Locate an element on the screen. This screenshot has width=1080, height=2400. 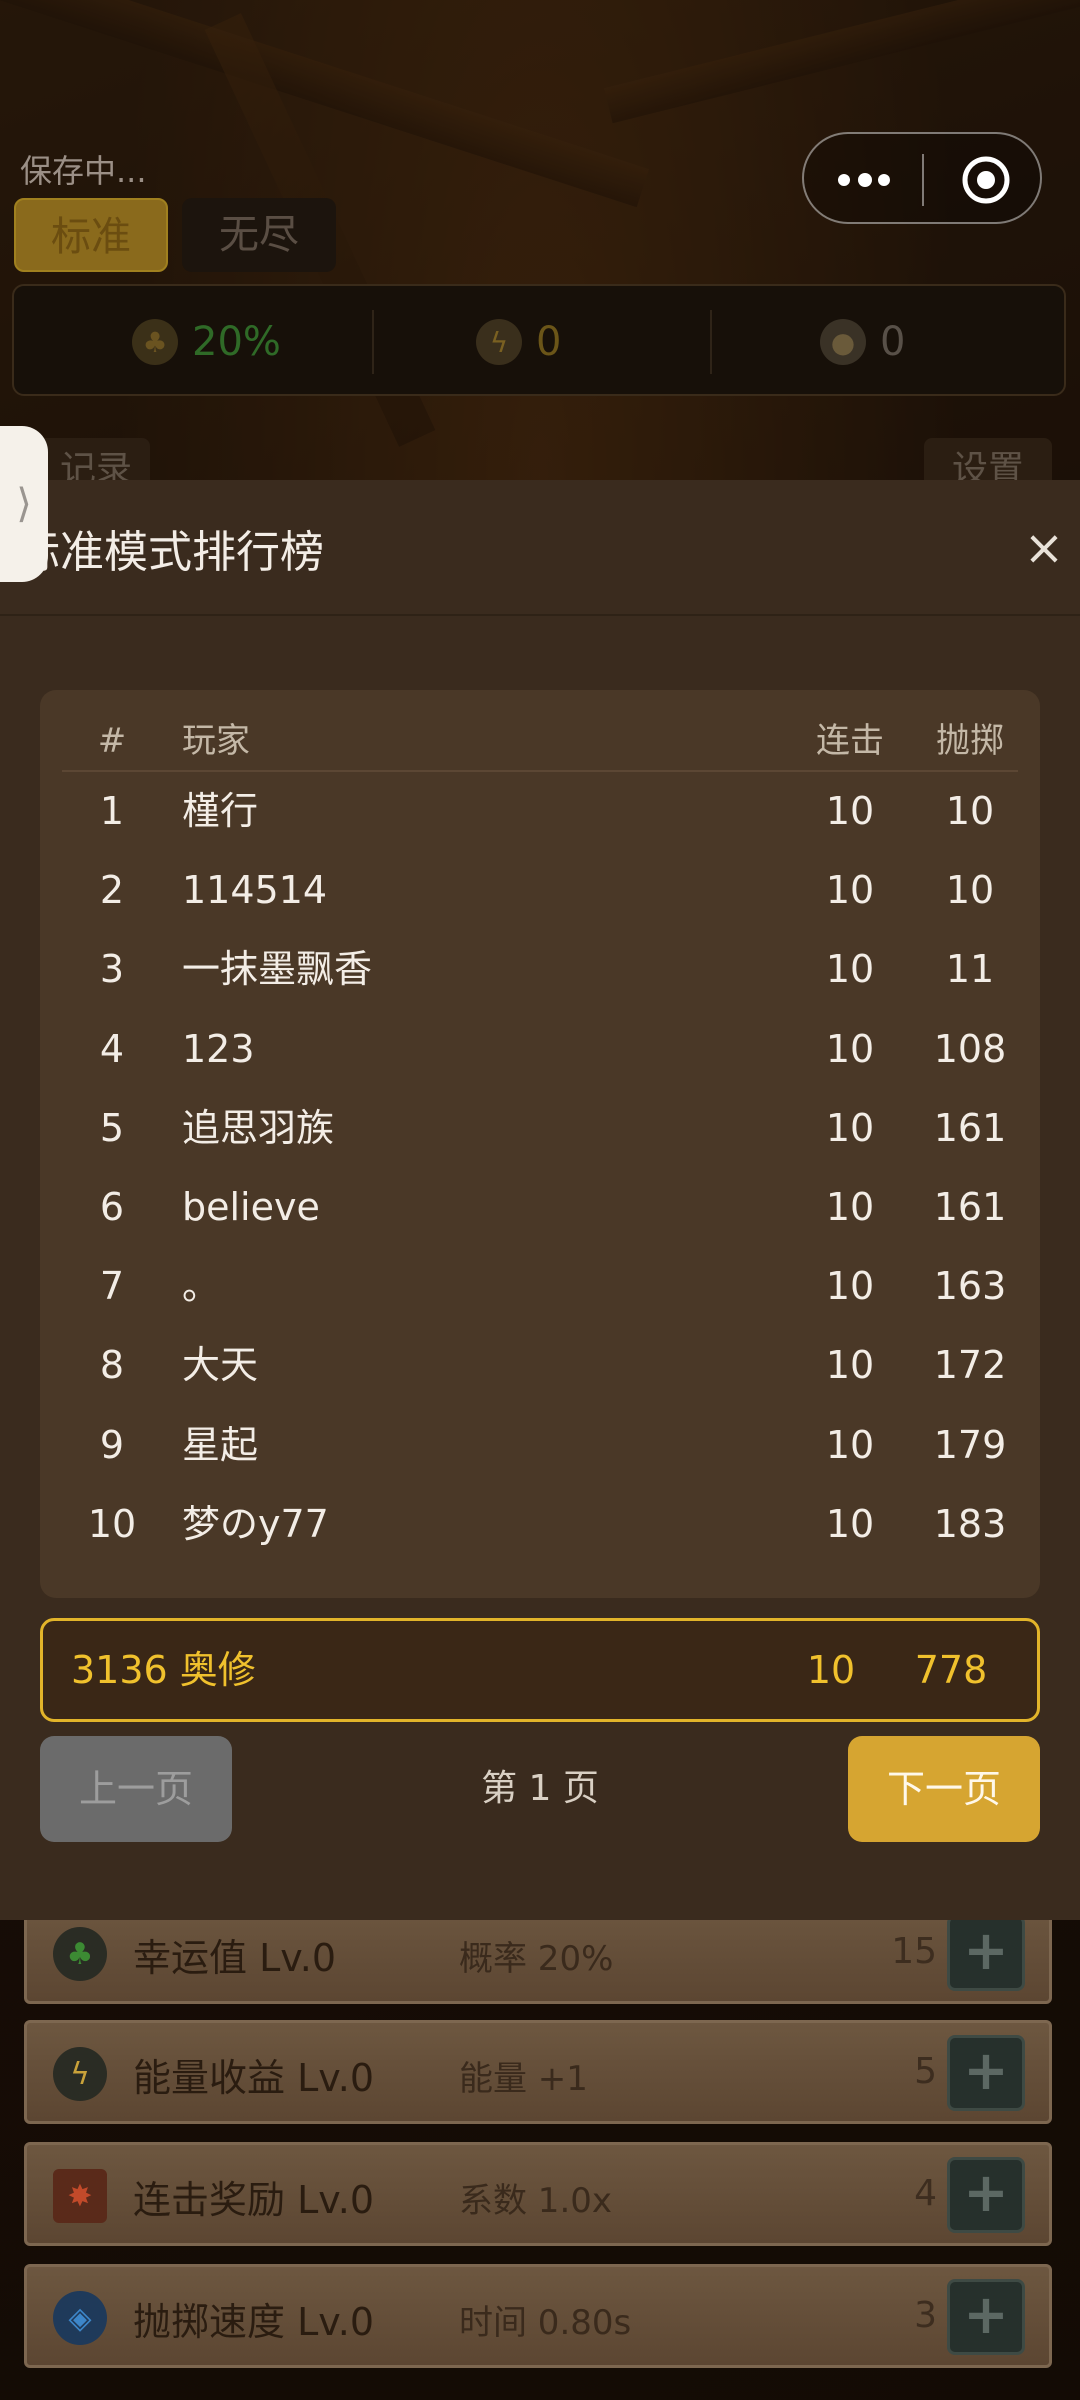
col-throws-header: 抛掷 is located at coordinates (970, 741).